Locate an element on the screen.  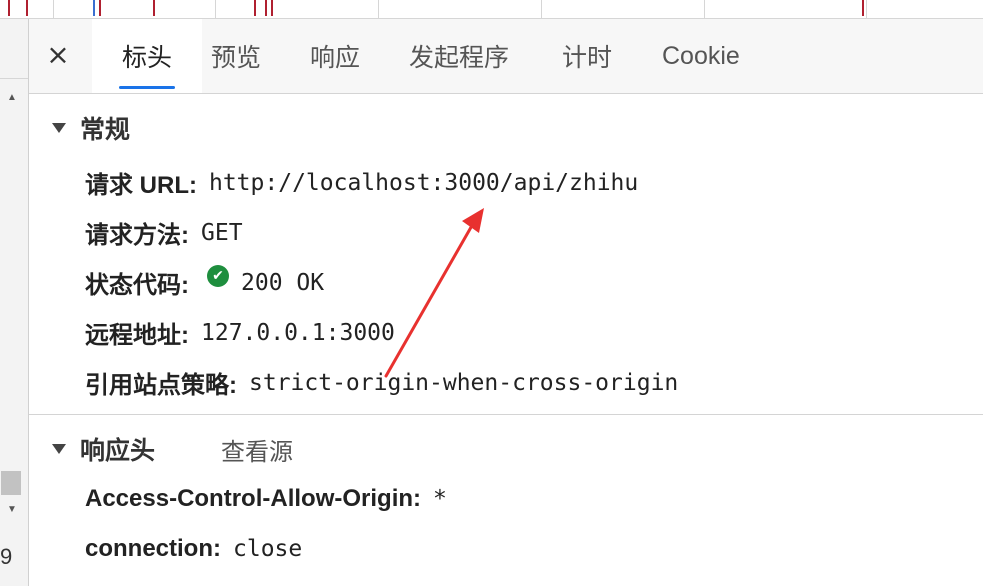
tab-label: 预览 is located at coordinates (236, 58).